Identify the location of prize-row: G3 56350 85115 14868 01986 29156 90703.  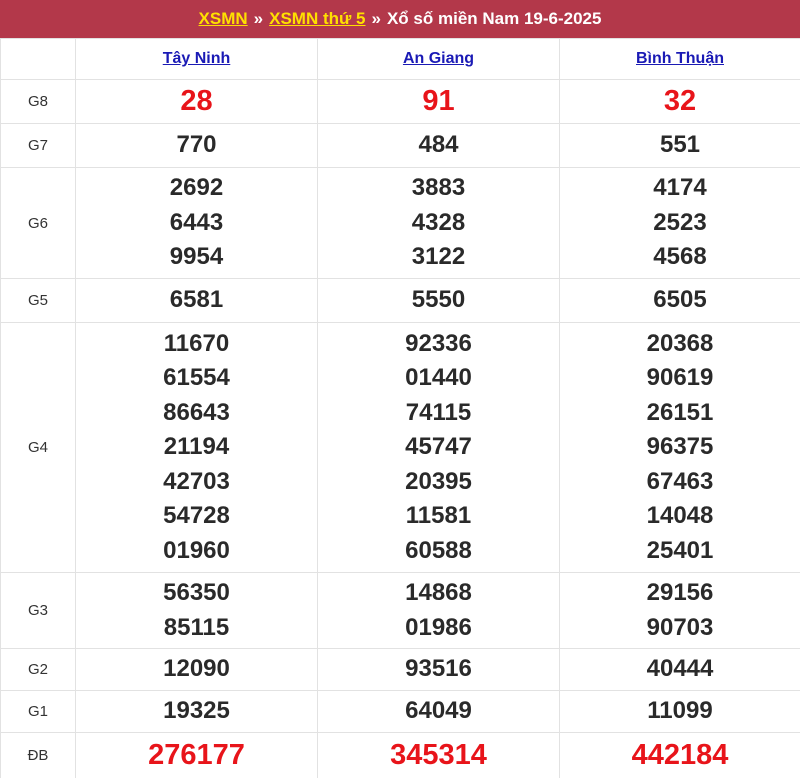
(400, 610).